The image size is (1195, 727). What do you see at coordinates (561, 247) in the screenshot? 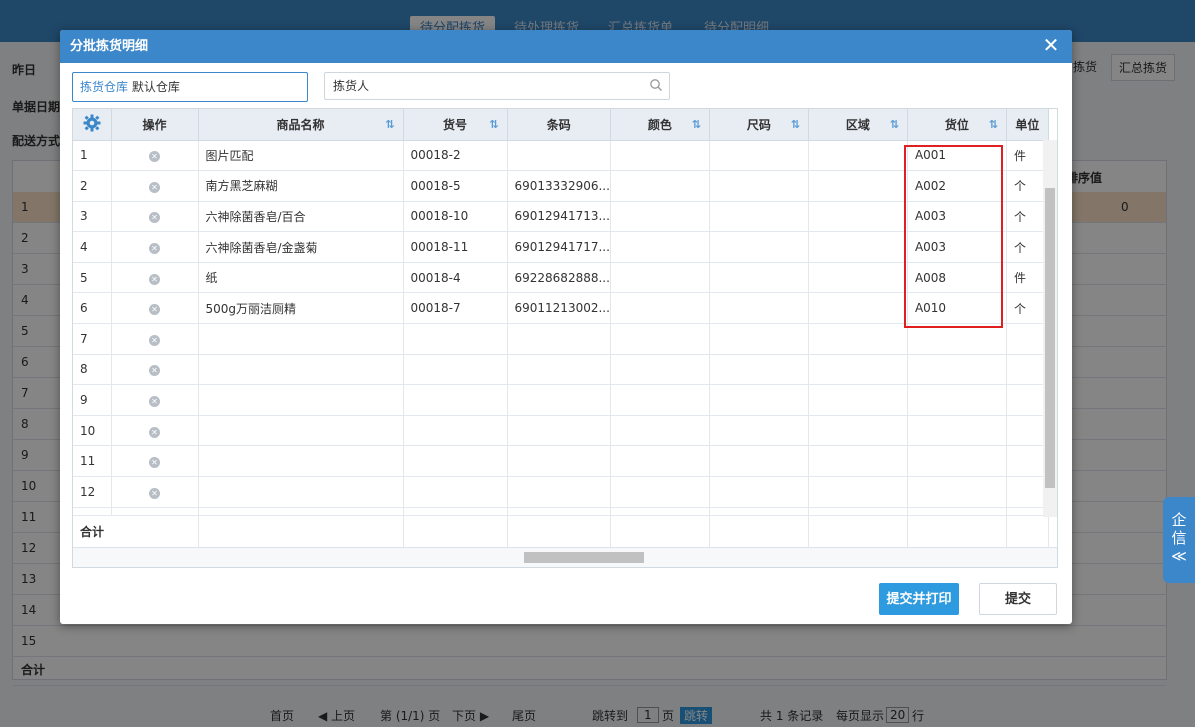
I see `table-row: 4 ✕ 六神除菌香皂/金盏菊 00018-11 69012941717... A003 个` at bounding box center [561, 247].